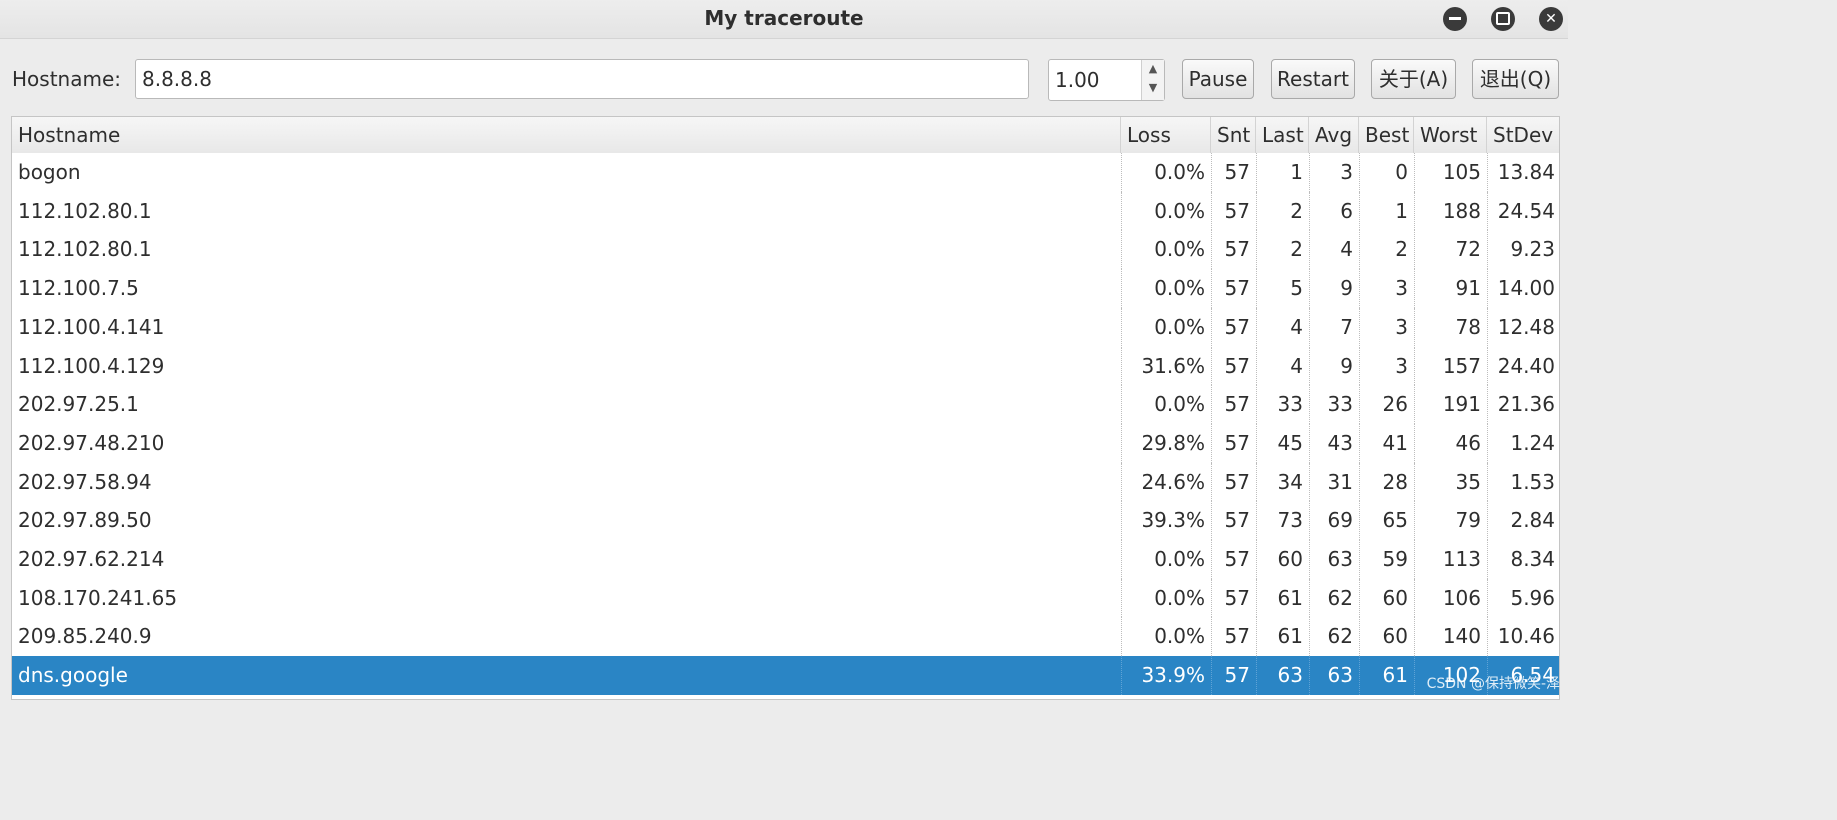 The image size is (1837, 820). I want to click on cell-worst: 106, so click(1450, 598).